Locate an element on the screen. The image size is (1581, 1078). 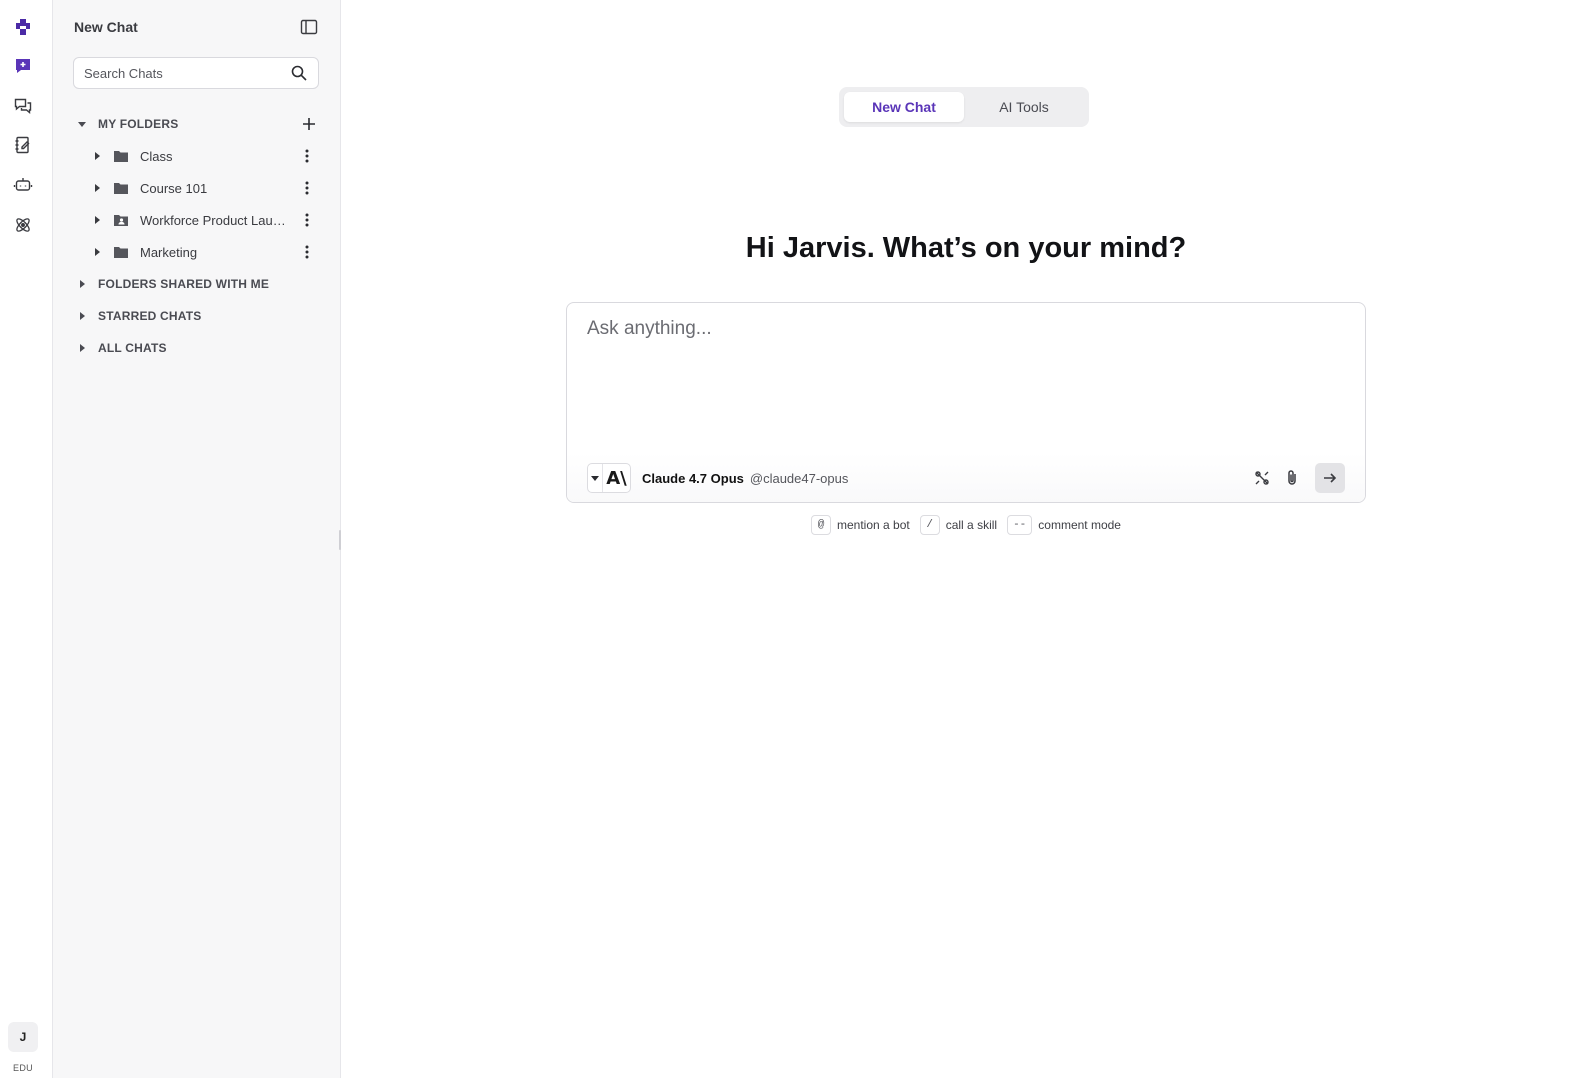
section-label: STARRED CHATS is located at coordinates (150, 316).